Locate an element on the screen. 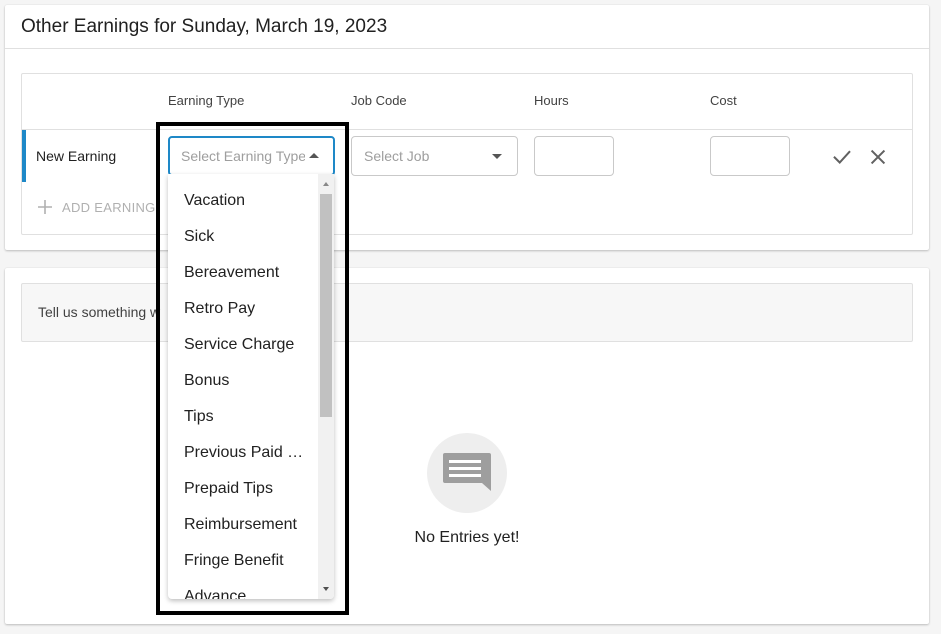 The image size is (941, 634). cancel-button is located at coordinates (878, 157).